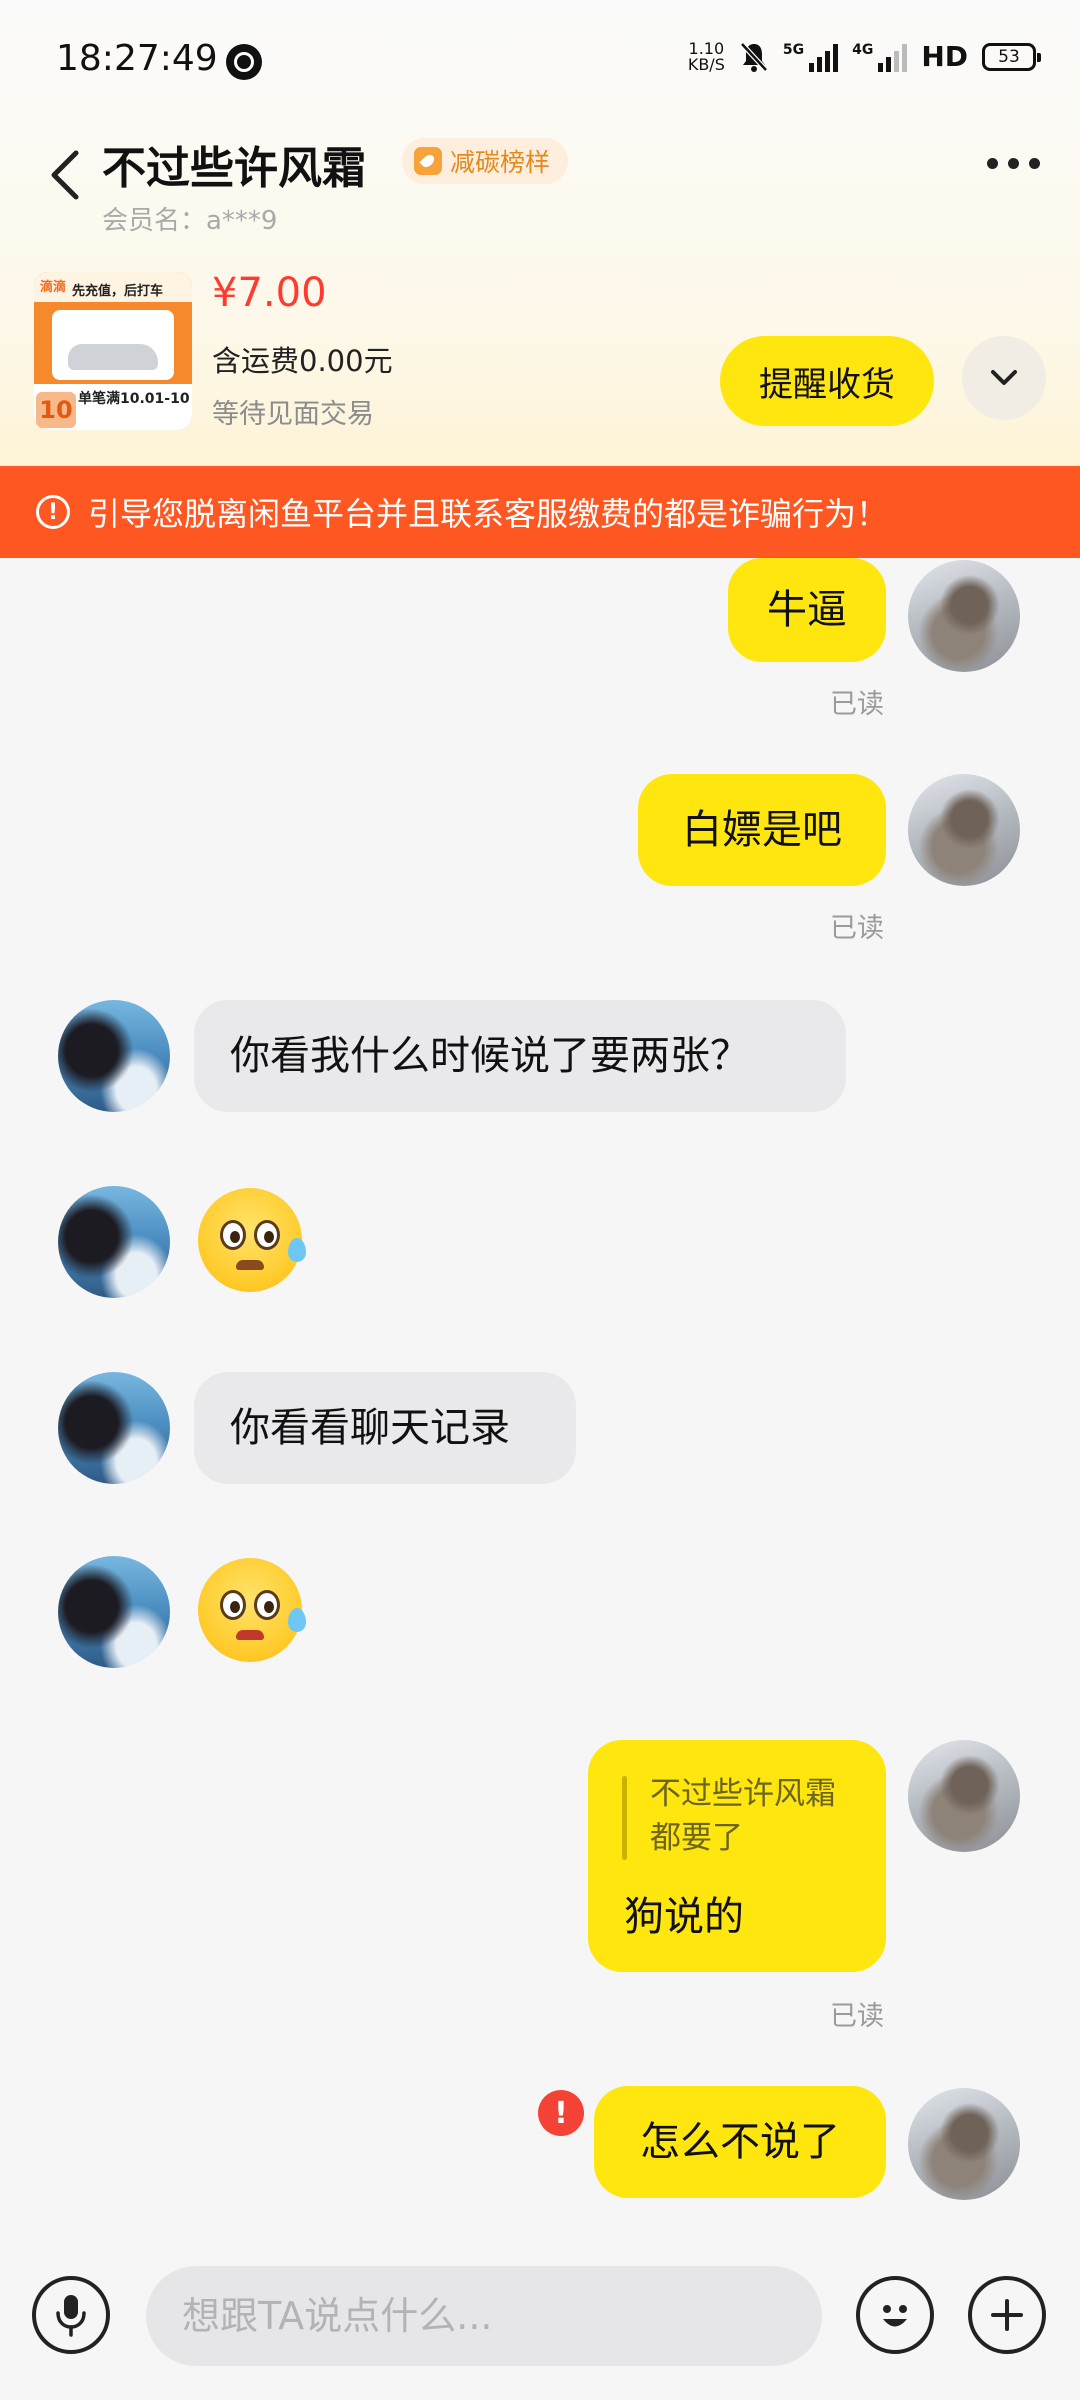 This screenshot has width=1080, height=2400. What do you see at coordinates (244, 62) in the screenshot?
I see `notification-app-icon` at bounding box center [244, 62].